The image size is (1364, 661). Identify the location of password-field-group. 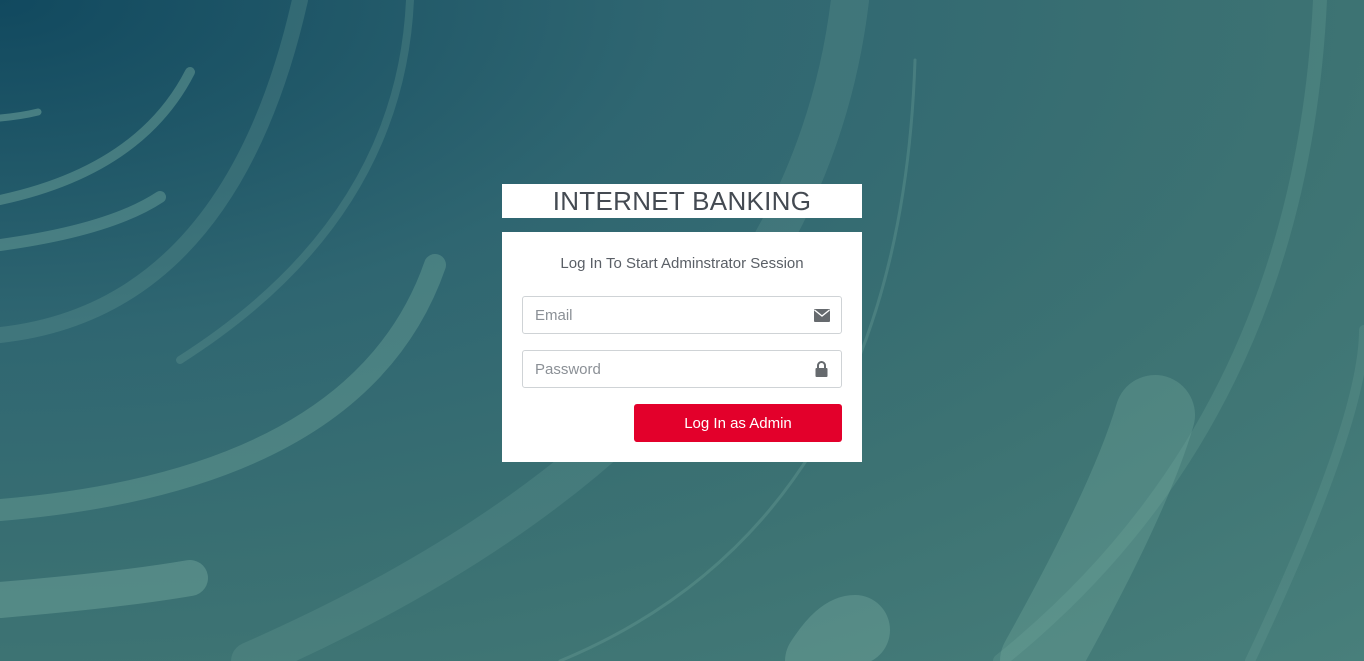
(682, 369).